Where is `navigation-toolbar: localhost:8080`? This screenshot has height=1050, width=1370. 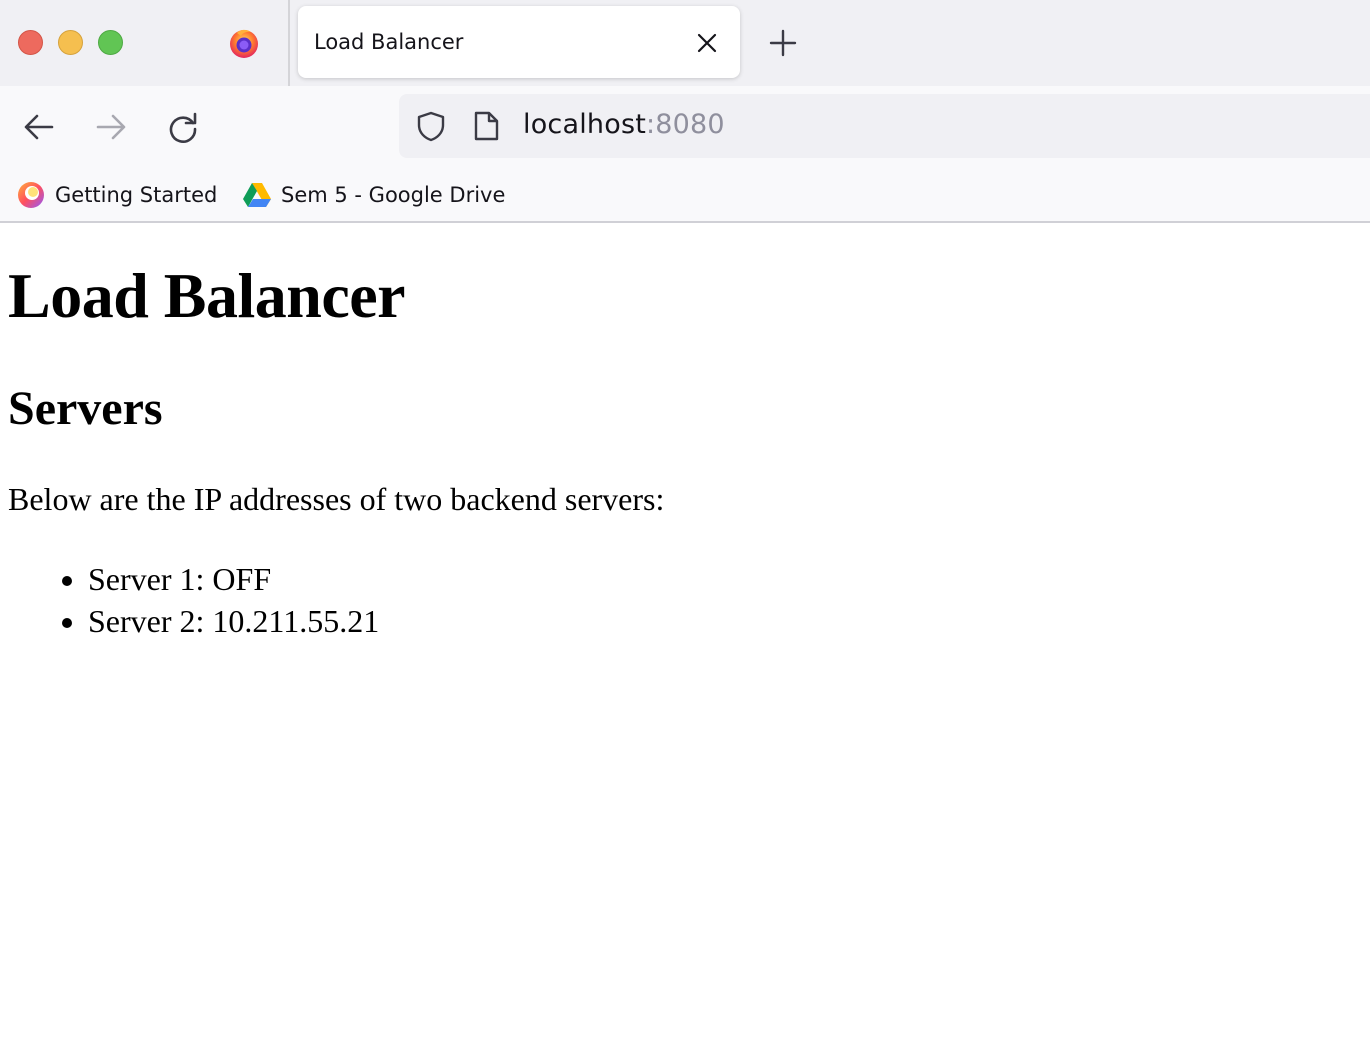
navigation-toolbar: localhost:8080 is located at coordinates (685, 126).